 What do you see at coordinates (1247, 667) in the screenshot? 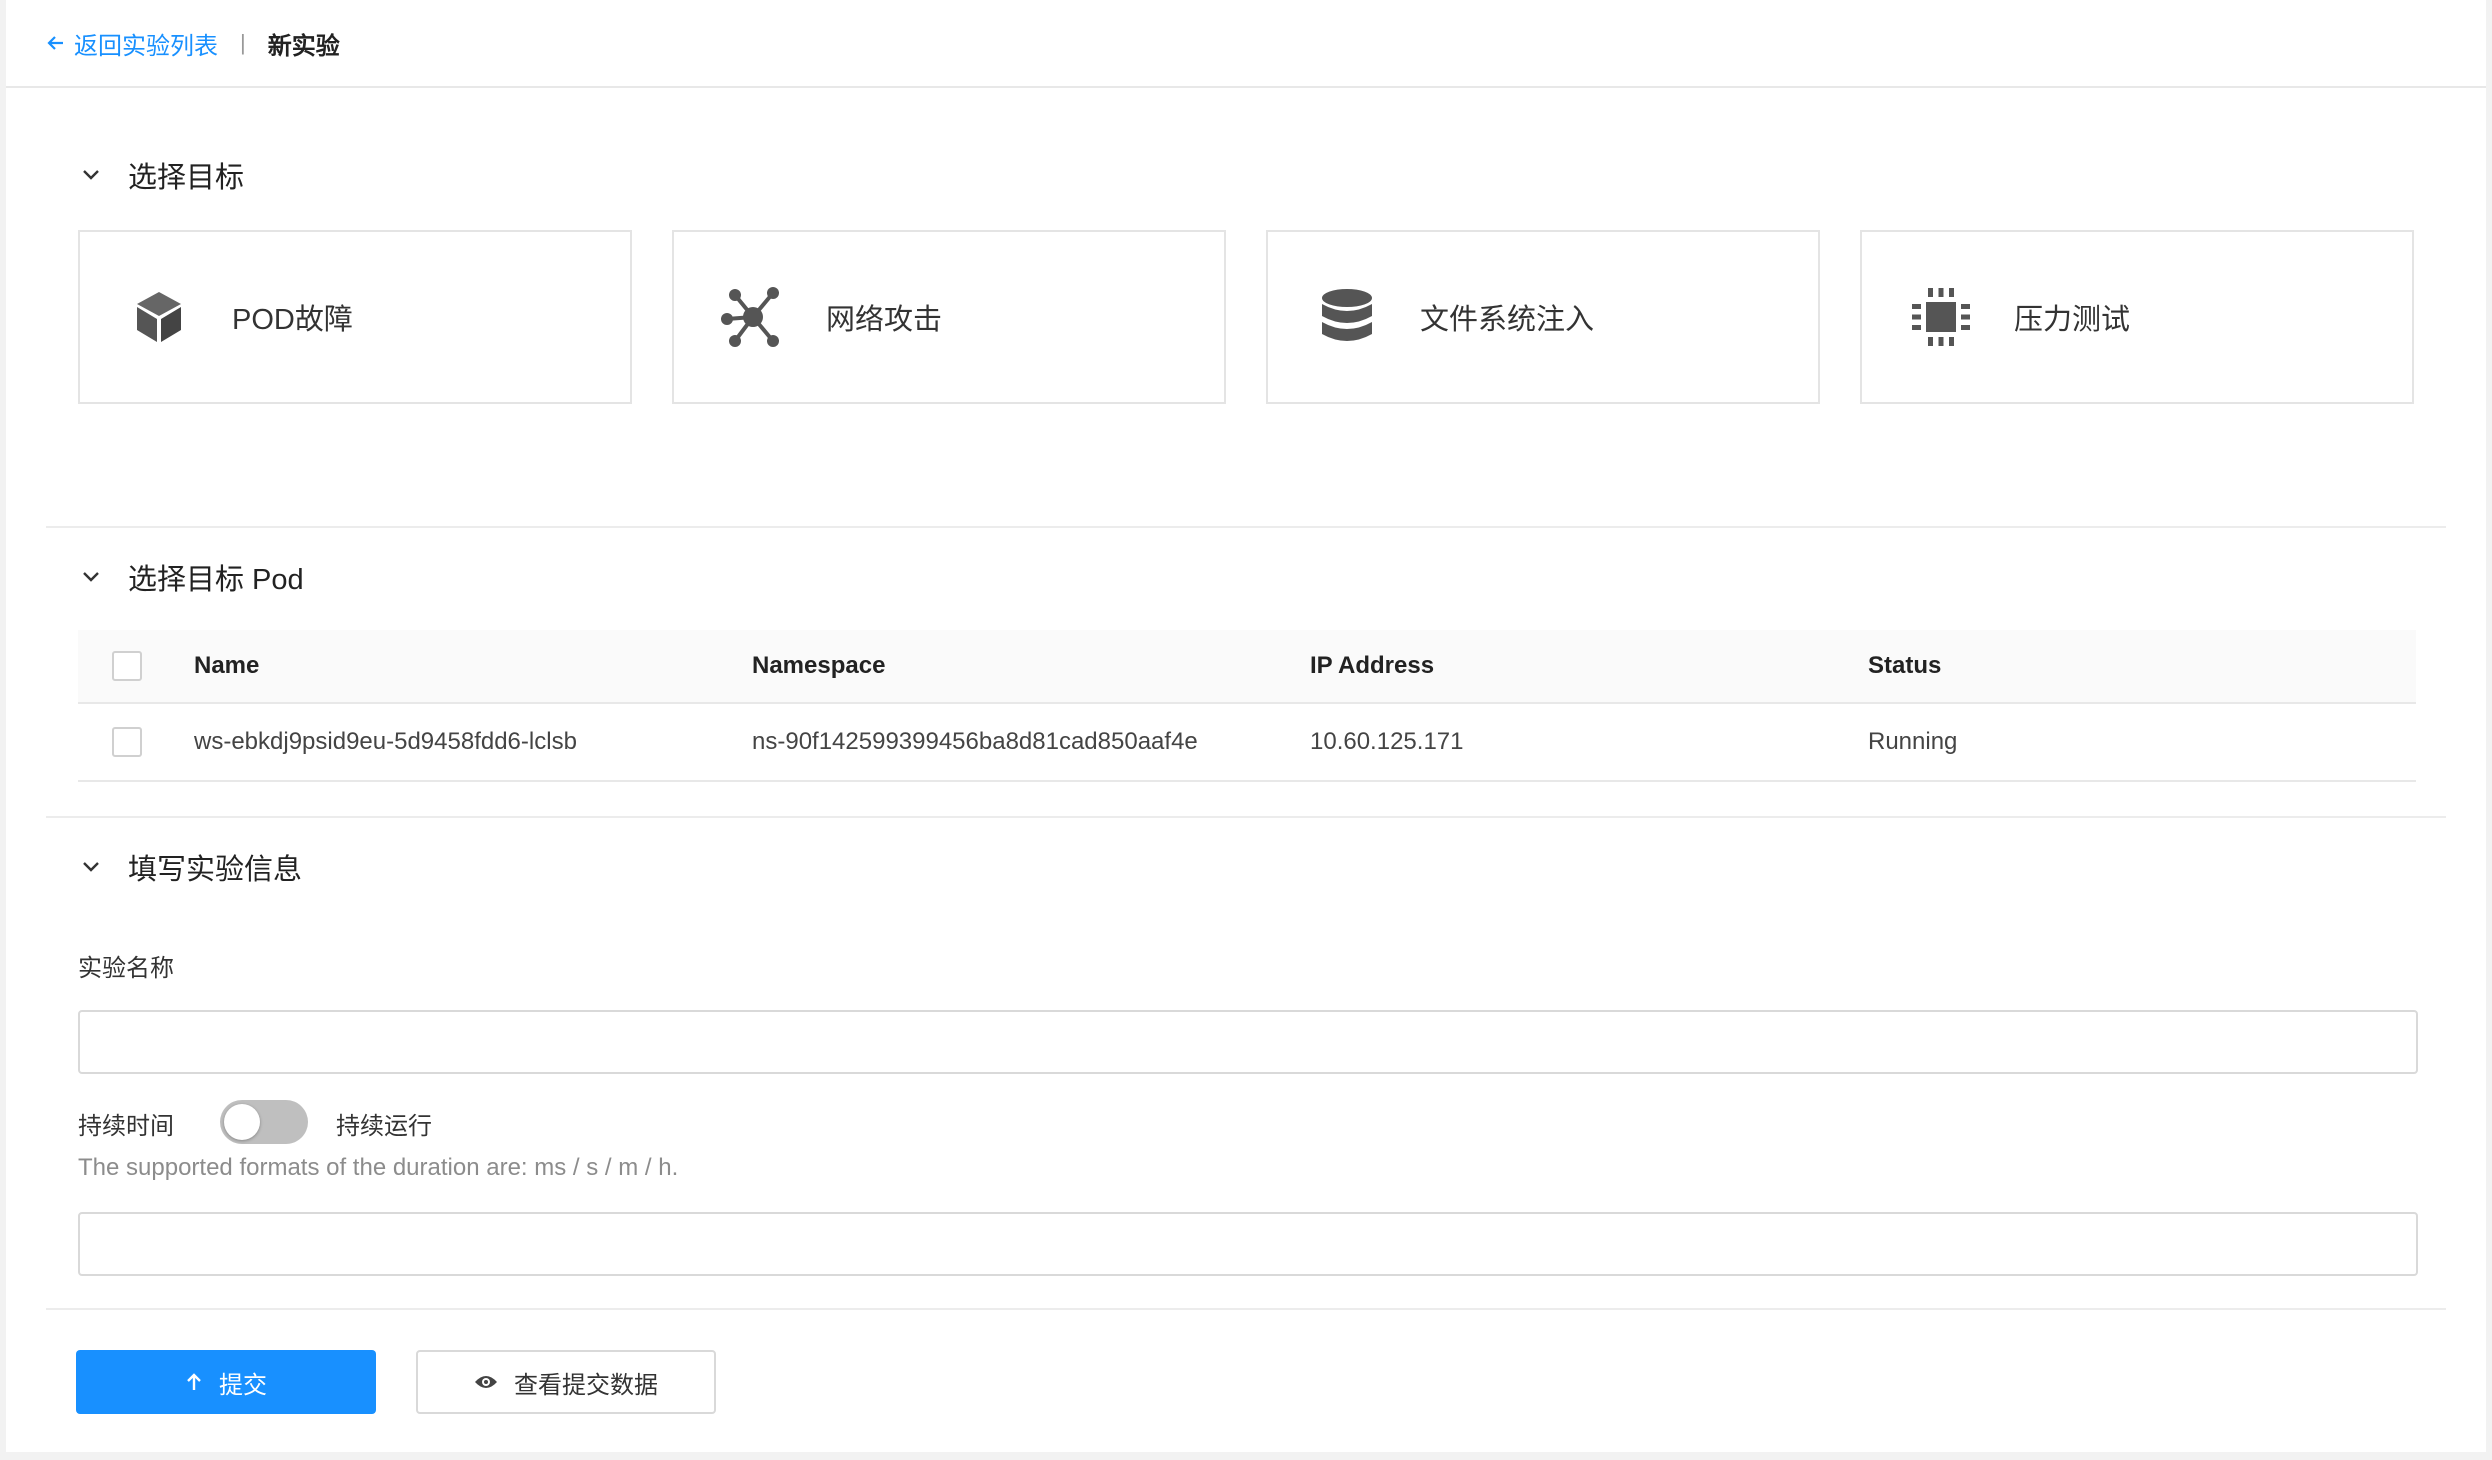
I see `table-header: Name Namespace IP Address Status` at bounding box center [1247, 667].